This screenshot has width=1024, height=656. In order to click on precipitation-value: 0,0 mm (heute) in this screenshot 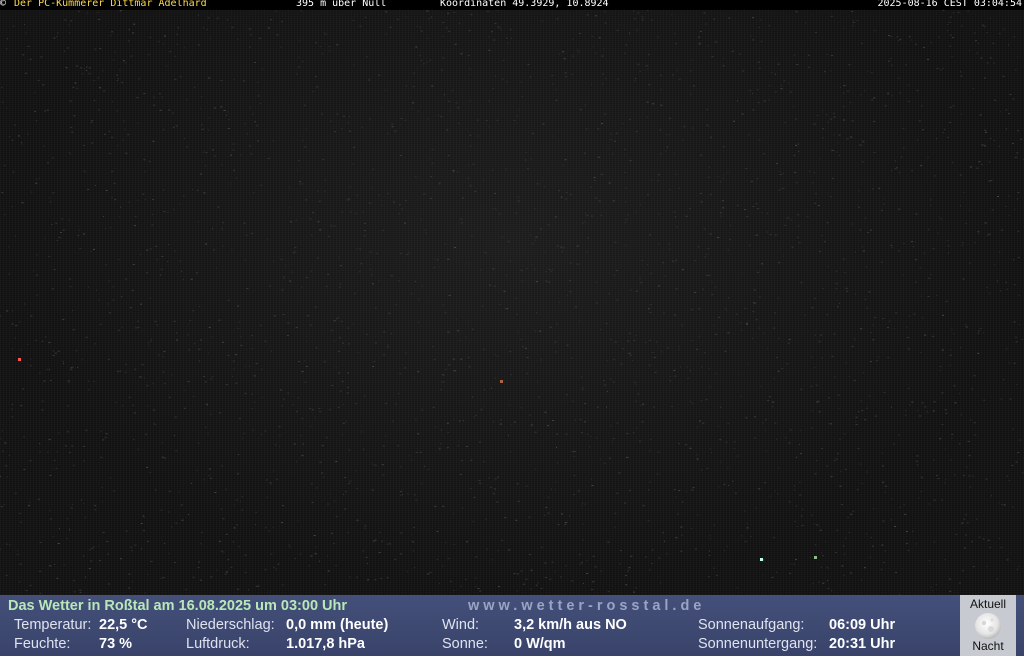, I will do `click(337, 625)`.